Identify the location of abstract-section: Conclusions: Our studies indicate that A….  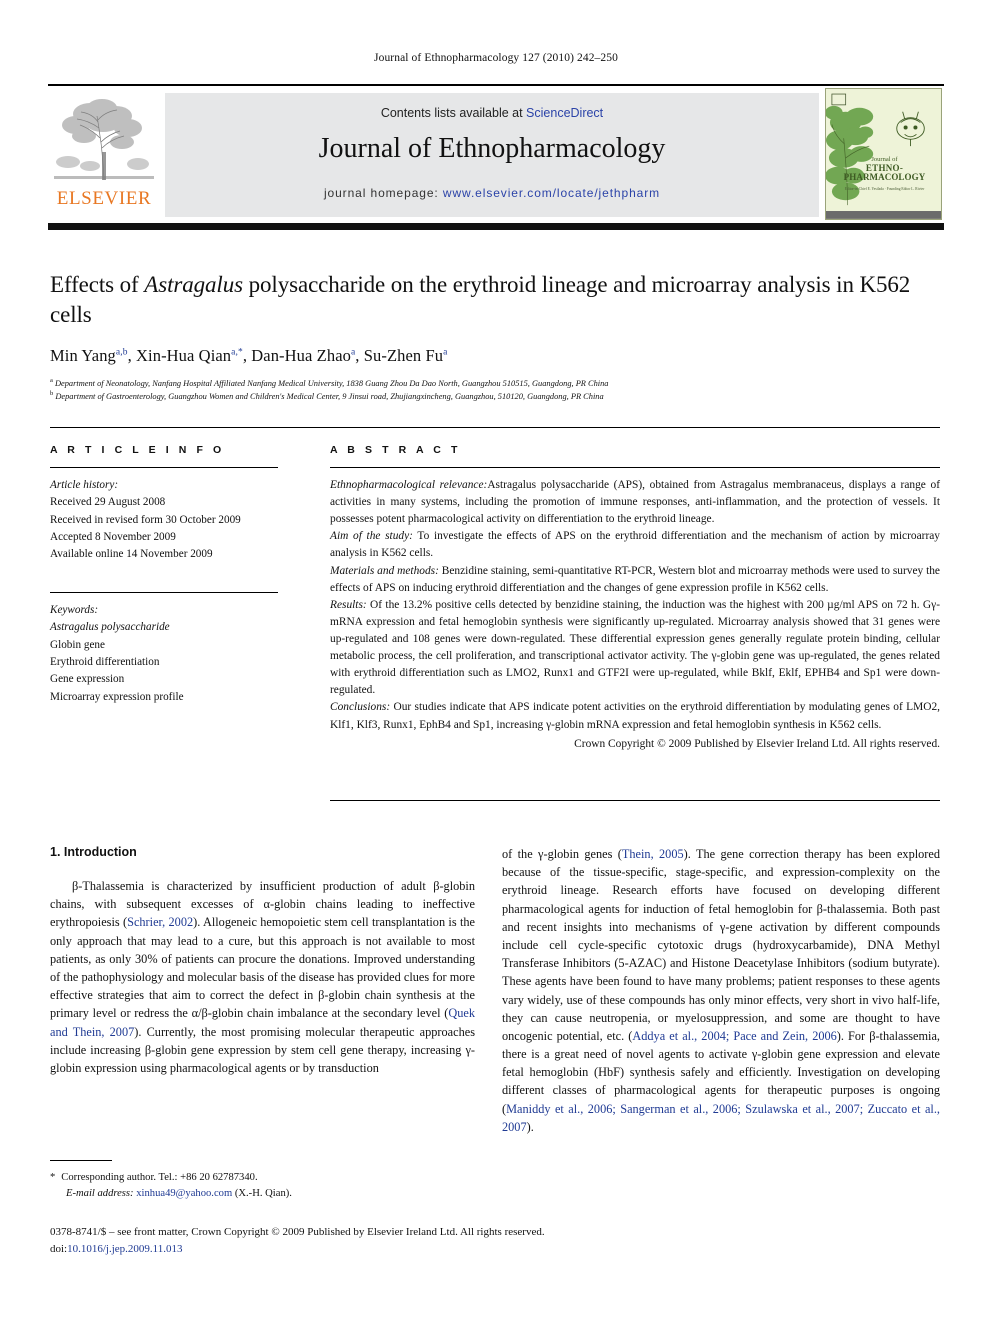
(635, 716).